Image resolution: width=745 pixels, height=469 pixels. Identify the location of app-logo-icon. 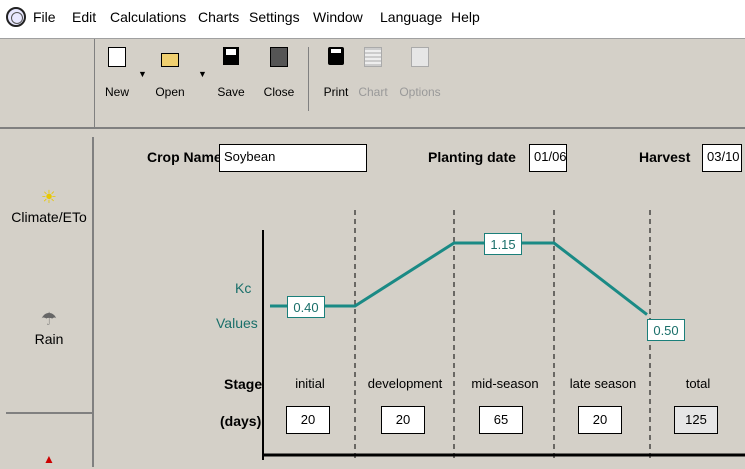
(16, 17).